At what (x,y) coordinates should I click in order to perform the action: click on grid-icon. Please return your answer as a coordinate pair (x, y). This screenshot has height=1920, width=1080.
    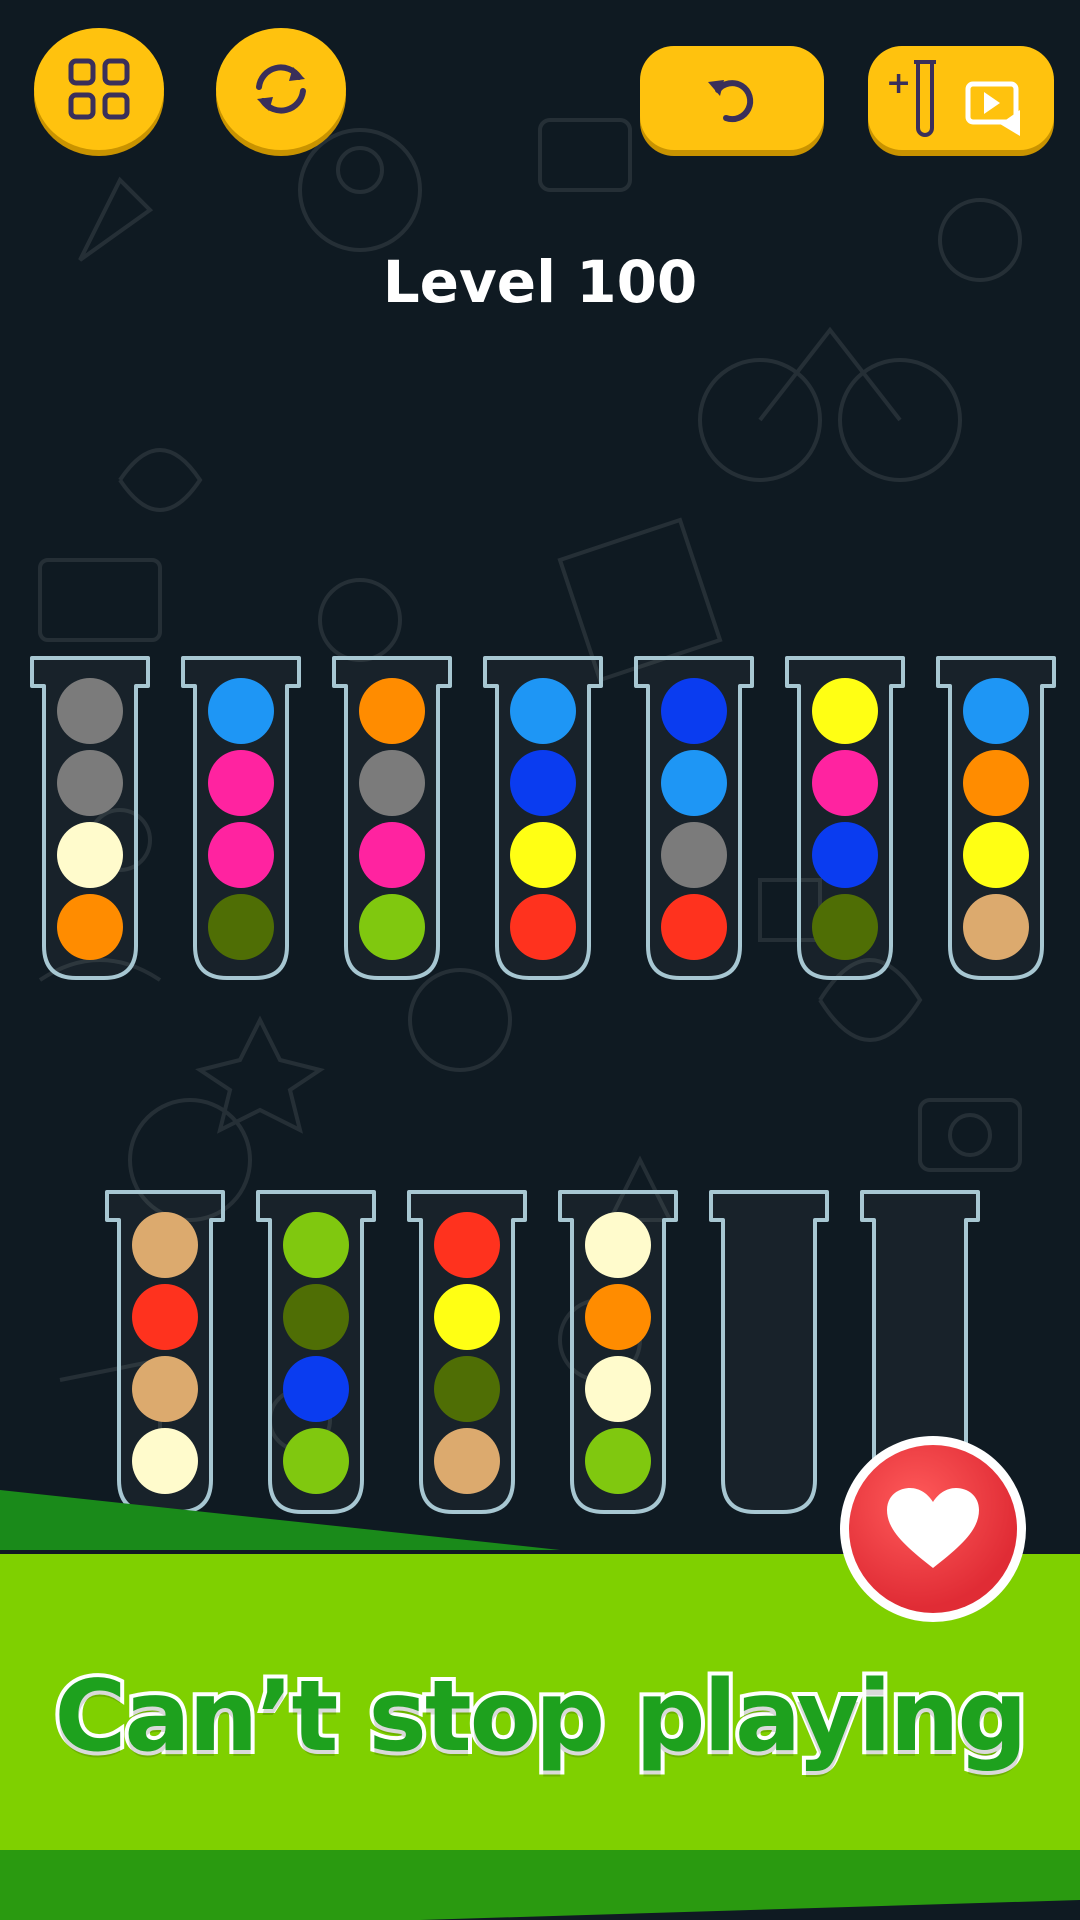
    Looking at the image, I should click on (99, 89).